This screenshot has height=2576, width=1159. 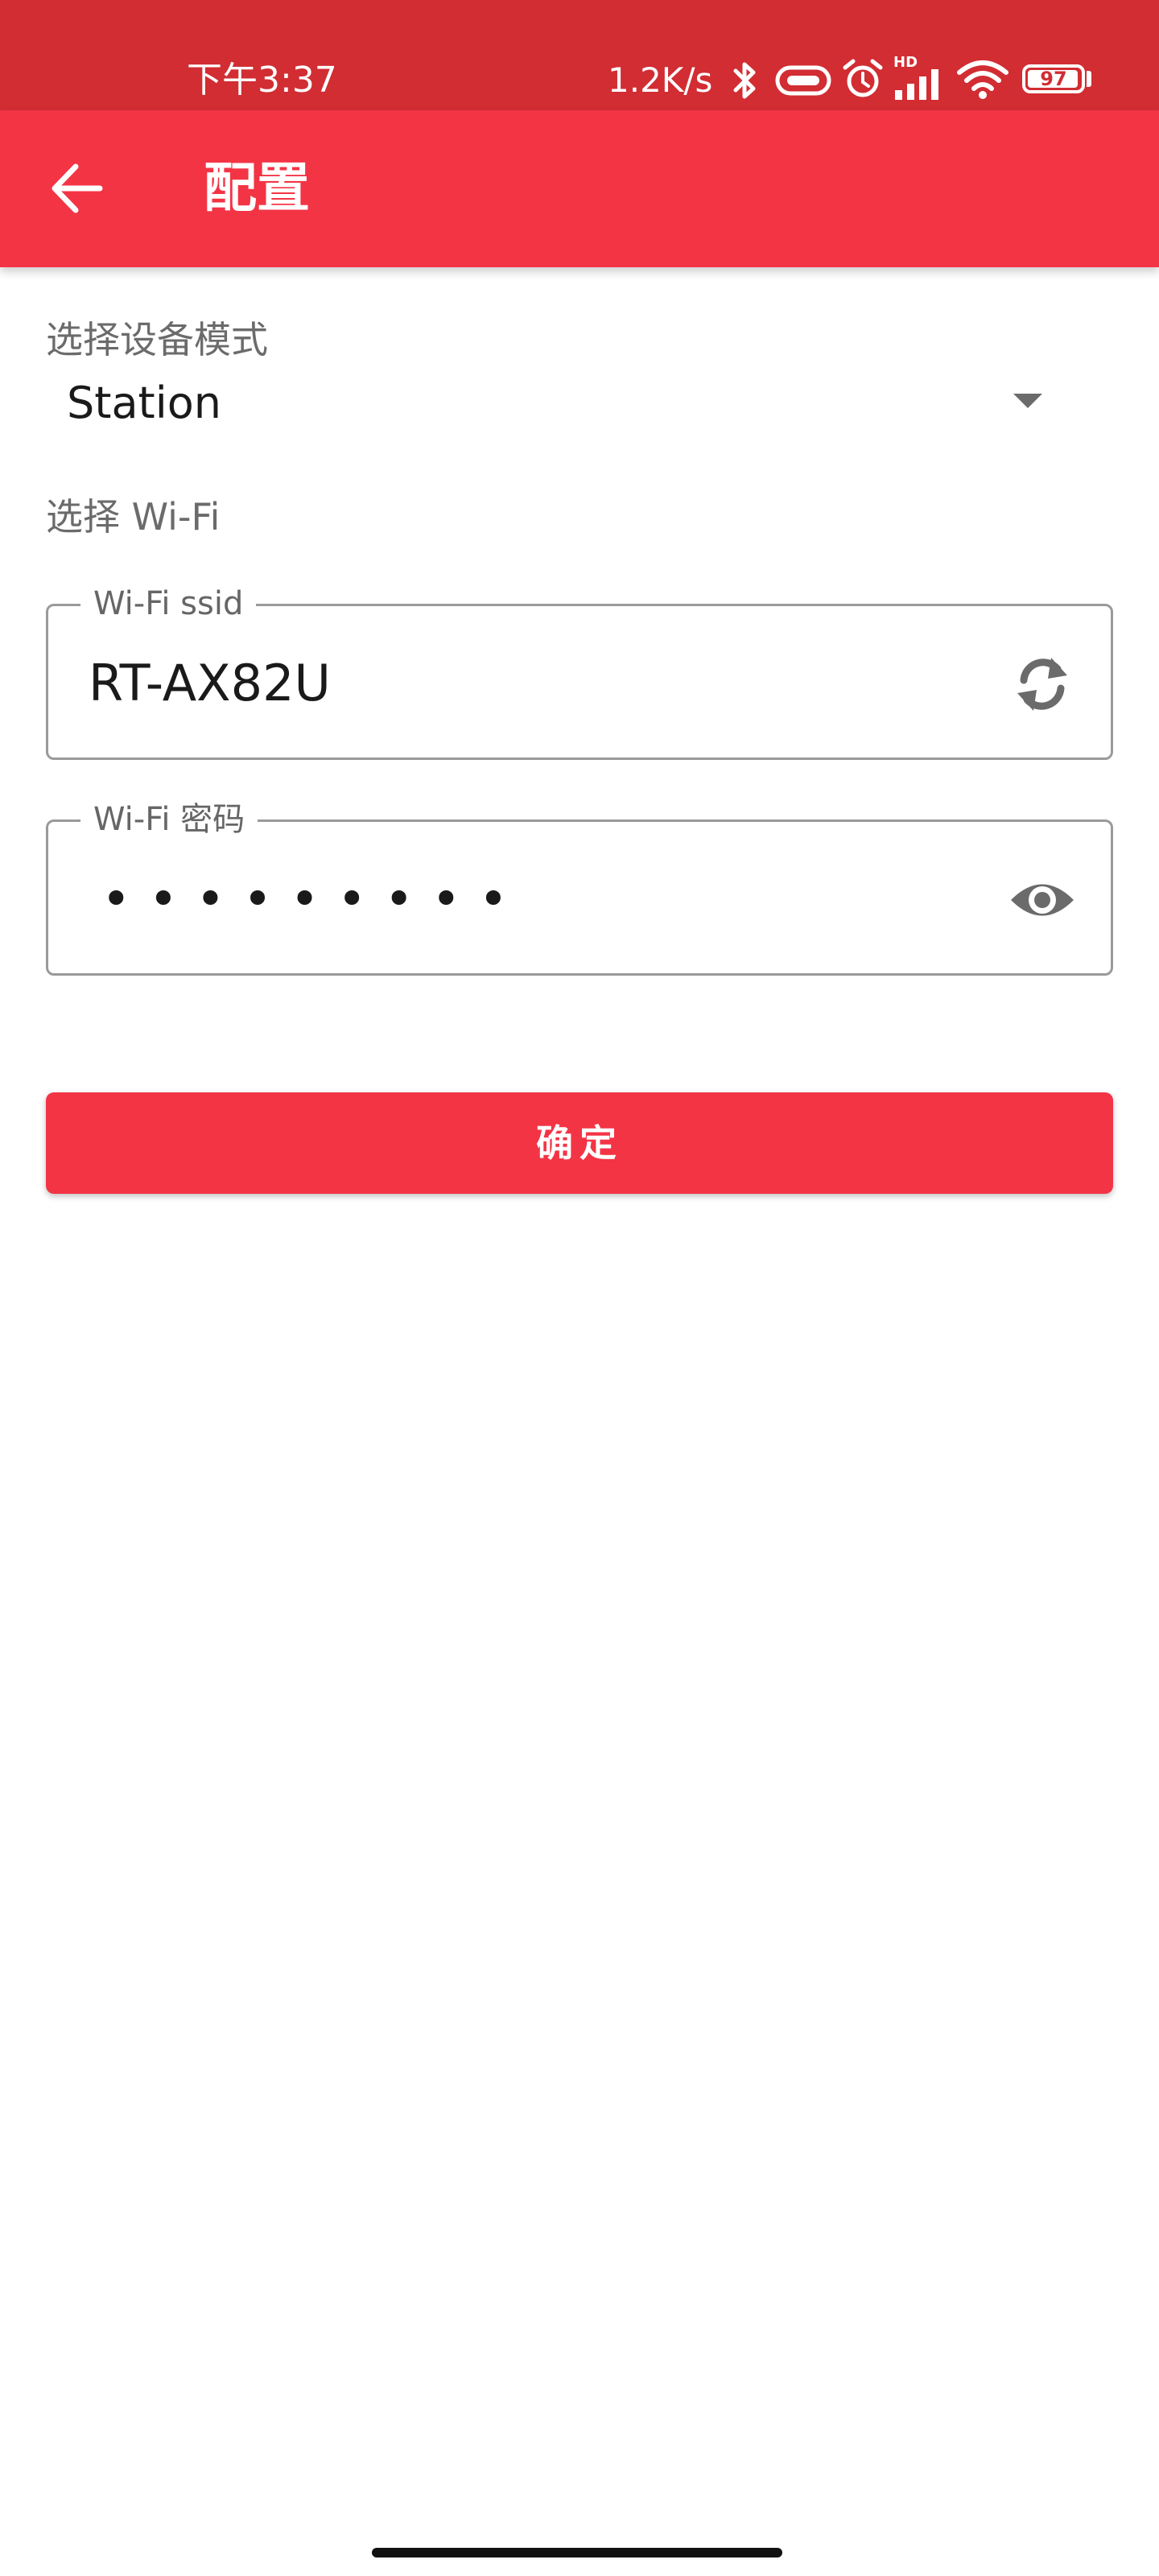 What do you see at coordinates (1089, 79) in the screenshot?
I see `battery-tip` at bounding box center [1089, 79].